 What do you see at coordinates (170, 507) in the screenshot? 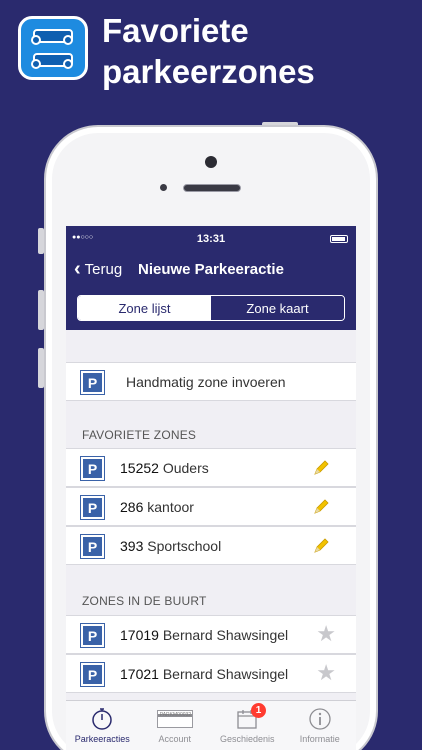
I see `zone-name: kantoor` at bounding box center [170, 507].